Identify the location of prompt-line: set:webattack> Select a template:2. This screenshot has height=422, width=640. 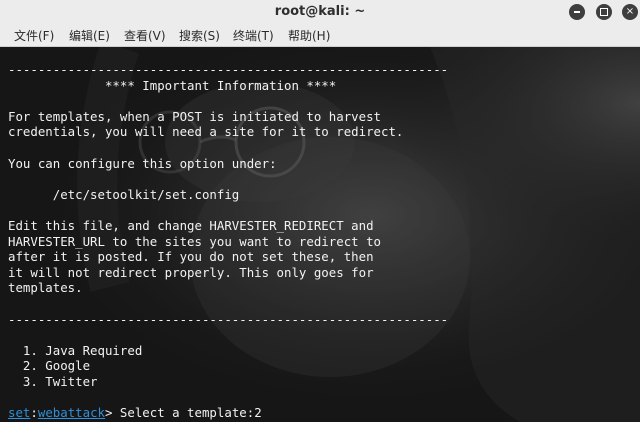
(228, 413).